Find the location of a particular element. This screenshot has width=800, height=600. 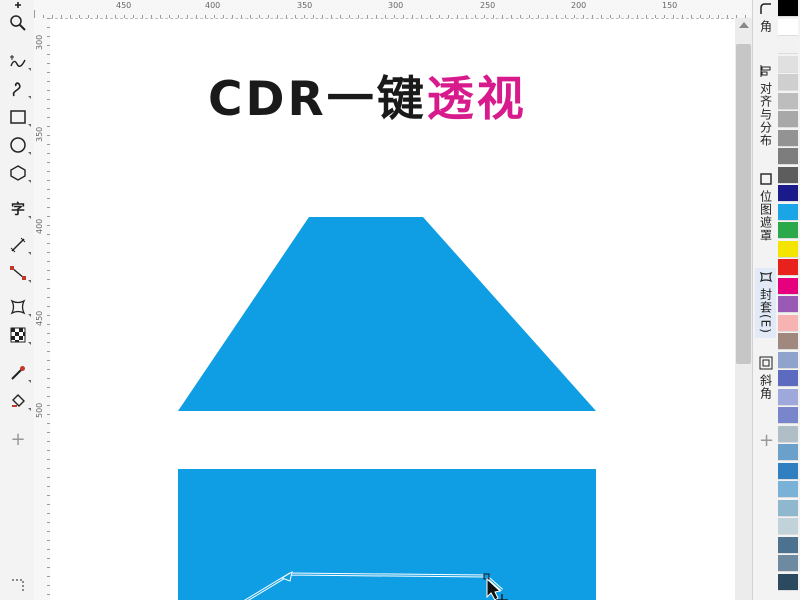

dotted-corner-icon is located at coordinates (18, 585).